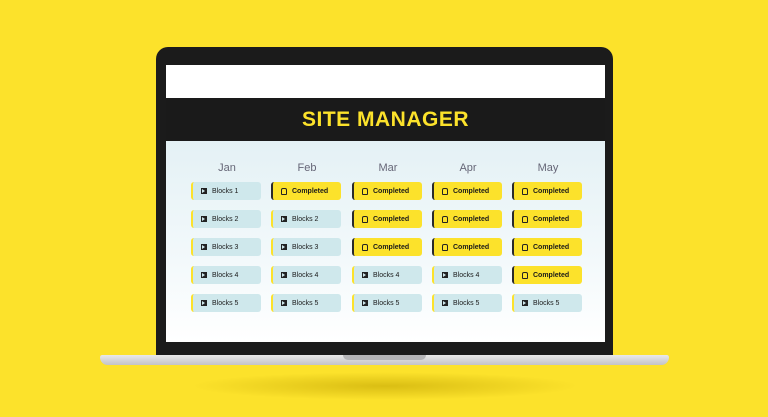 This screenshot has height=417, width=768. Describe the element at coordinates (548, 168) in the screenshot. I see `month-label: May` at that location.